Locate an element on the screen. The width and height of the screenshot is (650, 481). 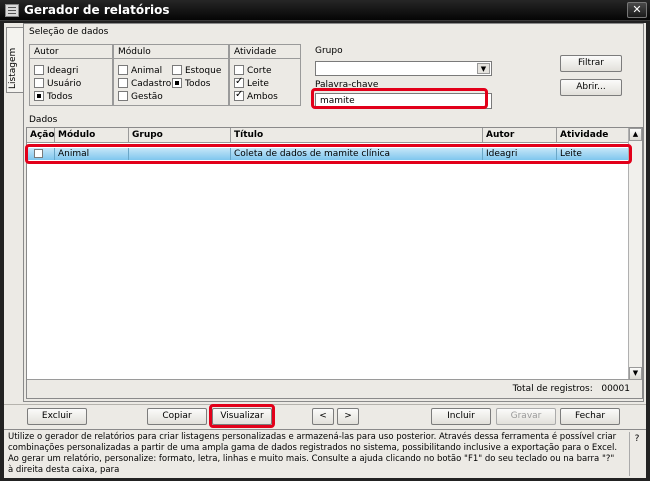
list-window-icon is located at coordinates (12, 10).